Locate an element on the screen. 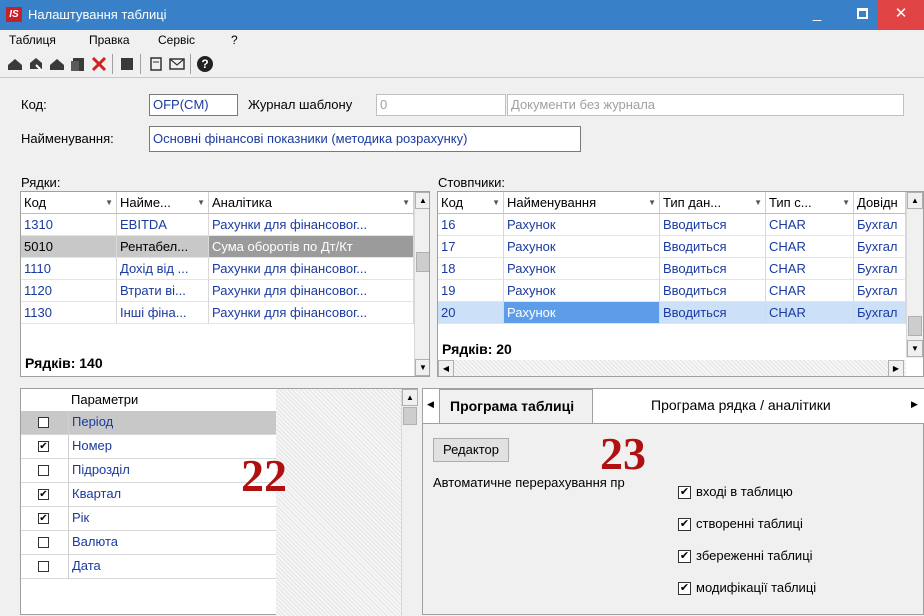 The width and height of the screenshot is (924, 616). rows-scrollbar: ▲ ▼ is located at coordinates (421, 284).